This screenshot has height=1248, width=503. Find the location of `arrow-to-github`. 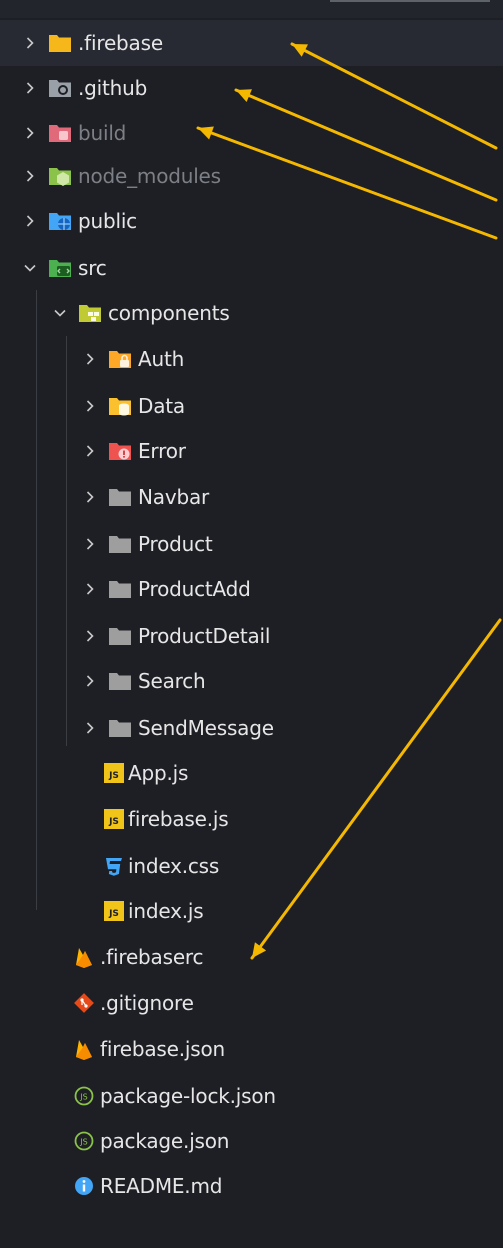

arrow-to-github is located at coordinates (366, 145).